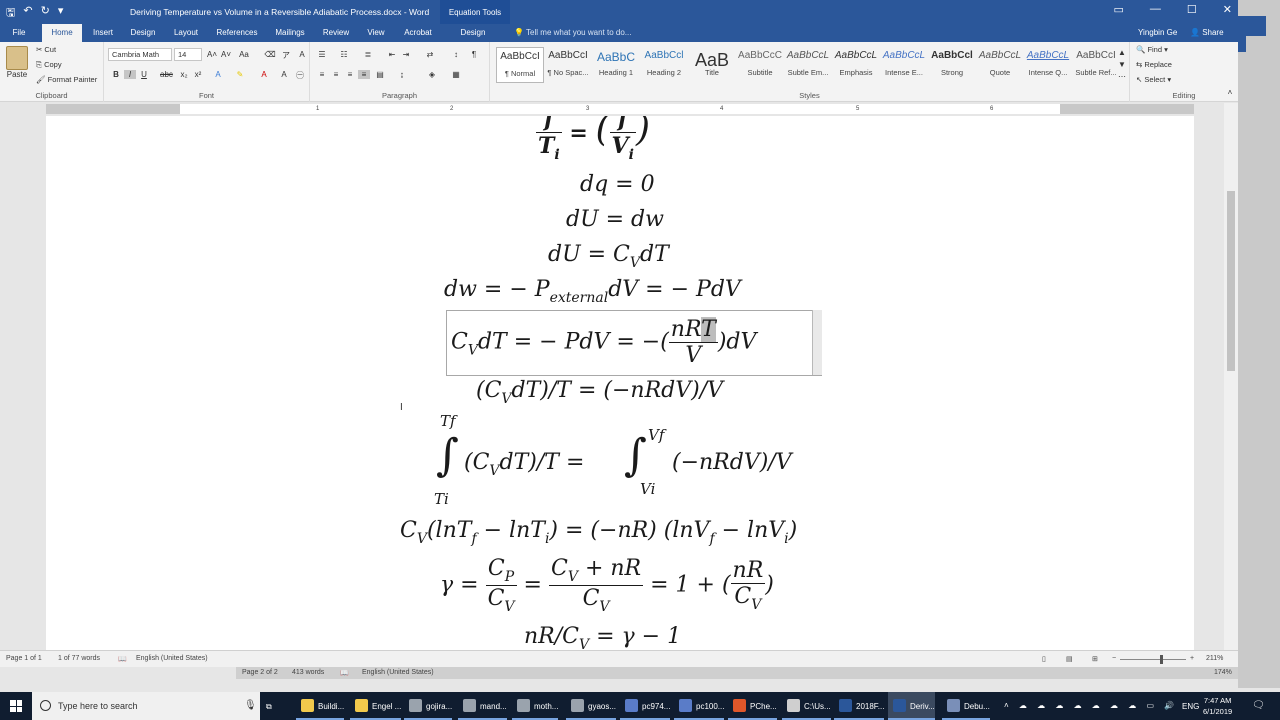 The image size is (1280, 720). What do you see at coordinates (1114, 658) in the screenshot?
I see `zoom-out-icon: −` at bounding box center [1114, 658].